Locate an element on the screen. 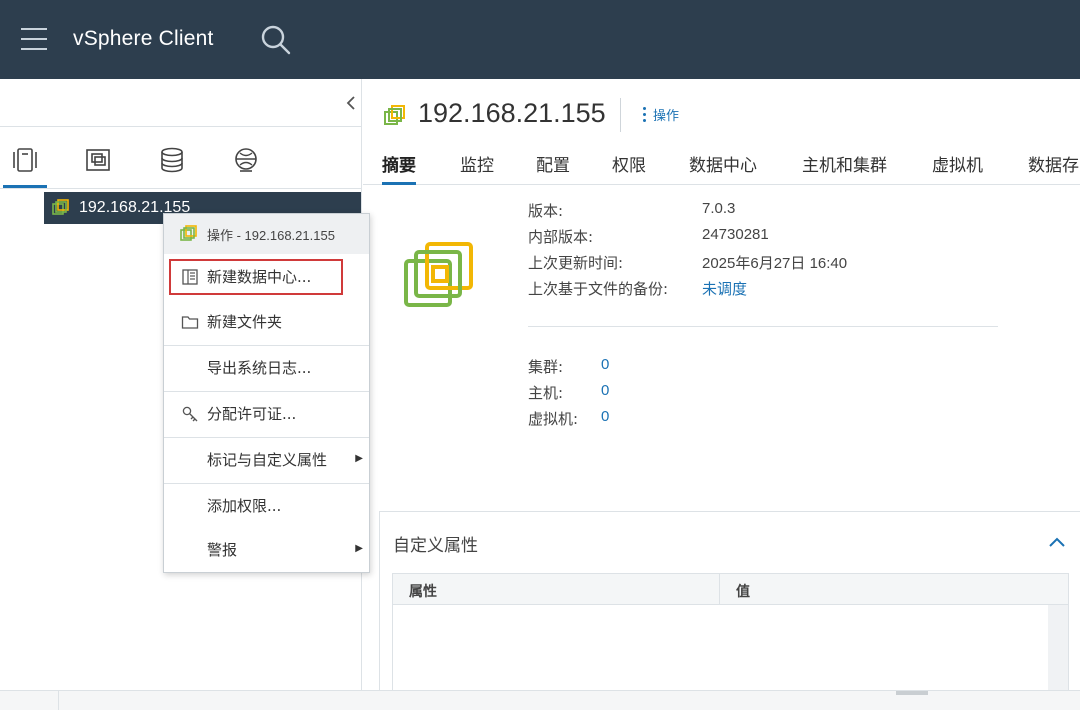 This screenshot has width=1080, height=710. collapse-pane-icon is located at coordinates (351, 103).